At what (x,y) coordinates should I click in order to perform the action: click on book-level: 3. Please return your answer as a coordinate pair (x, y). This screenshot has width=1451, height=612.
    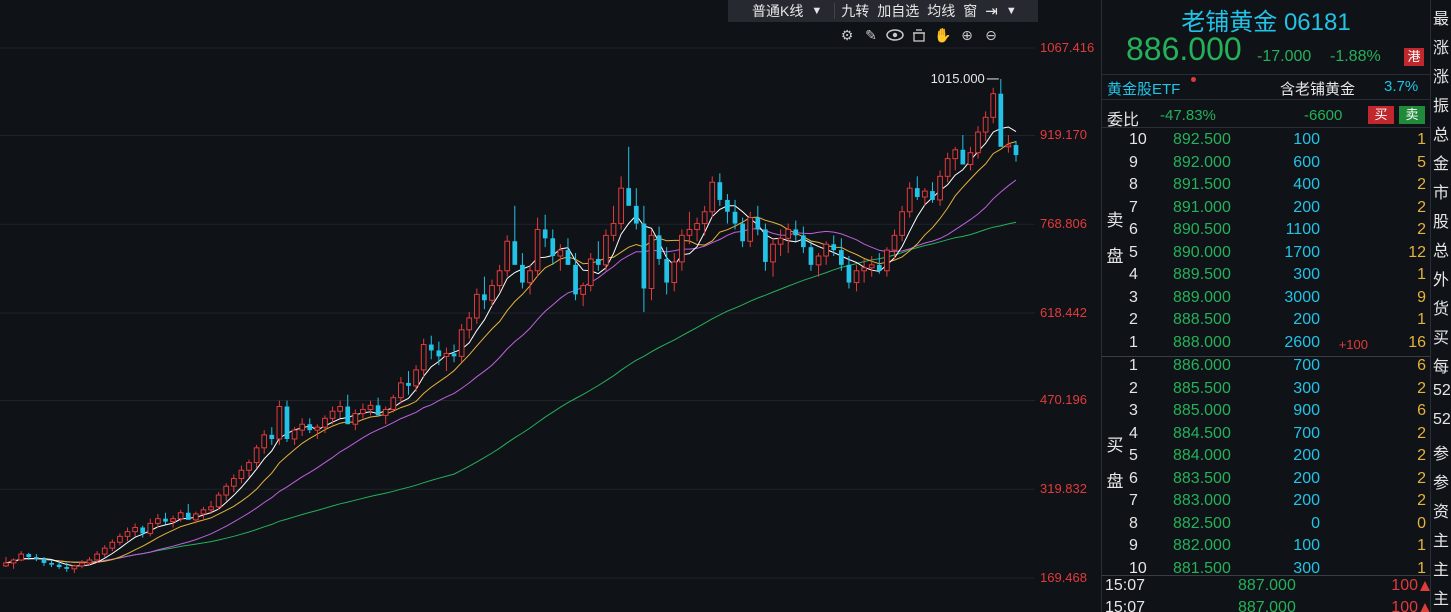
    Looking at the image, I should click on (1133, 410).